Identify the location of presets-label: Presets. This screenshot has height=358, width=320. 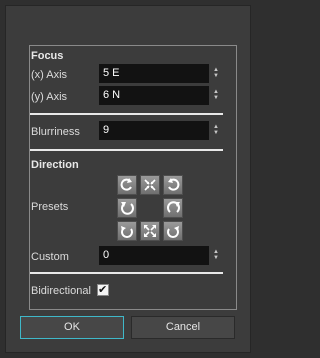
(50, 207).